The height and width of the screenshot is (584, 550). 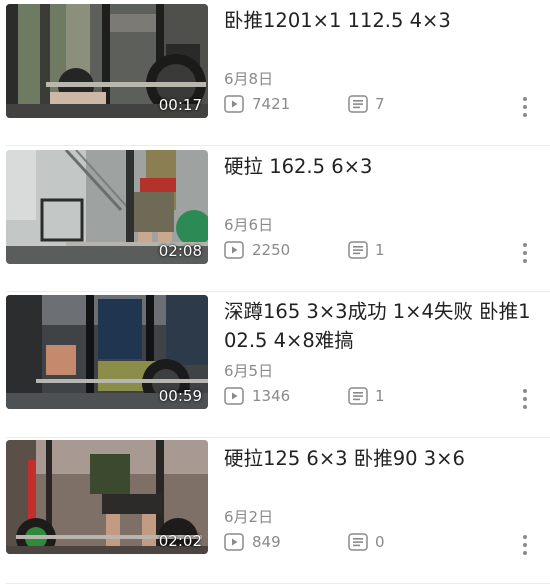 I want to click on video-stats: 2250 1, so click(x=374, y=250).